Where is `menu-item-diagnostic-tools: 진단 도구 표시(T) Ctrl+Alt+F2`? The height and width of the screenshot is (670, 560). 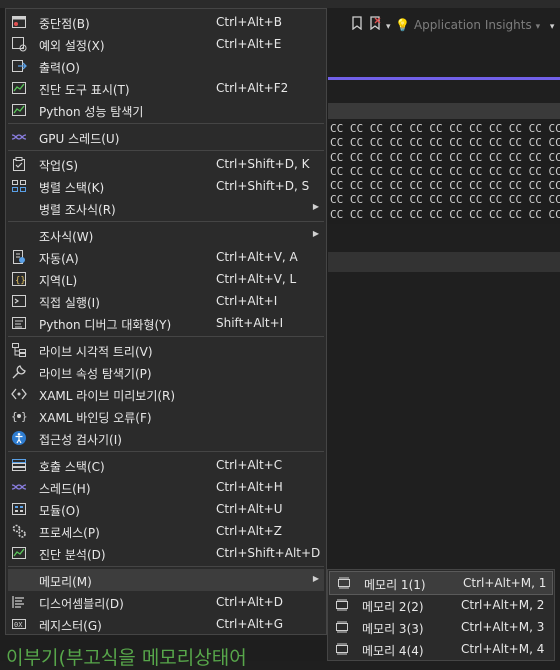 menu-item-diagnostic-tools: 진단 도구 표시(T) Ctrl+Alt+F2 is located at coordinates (166, 88).